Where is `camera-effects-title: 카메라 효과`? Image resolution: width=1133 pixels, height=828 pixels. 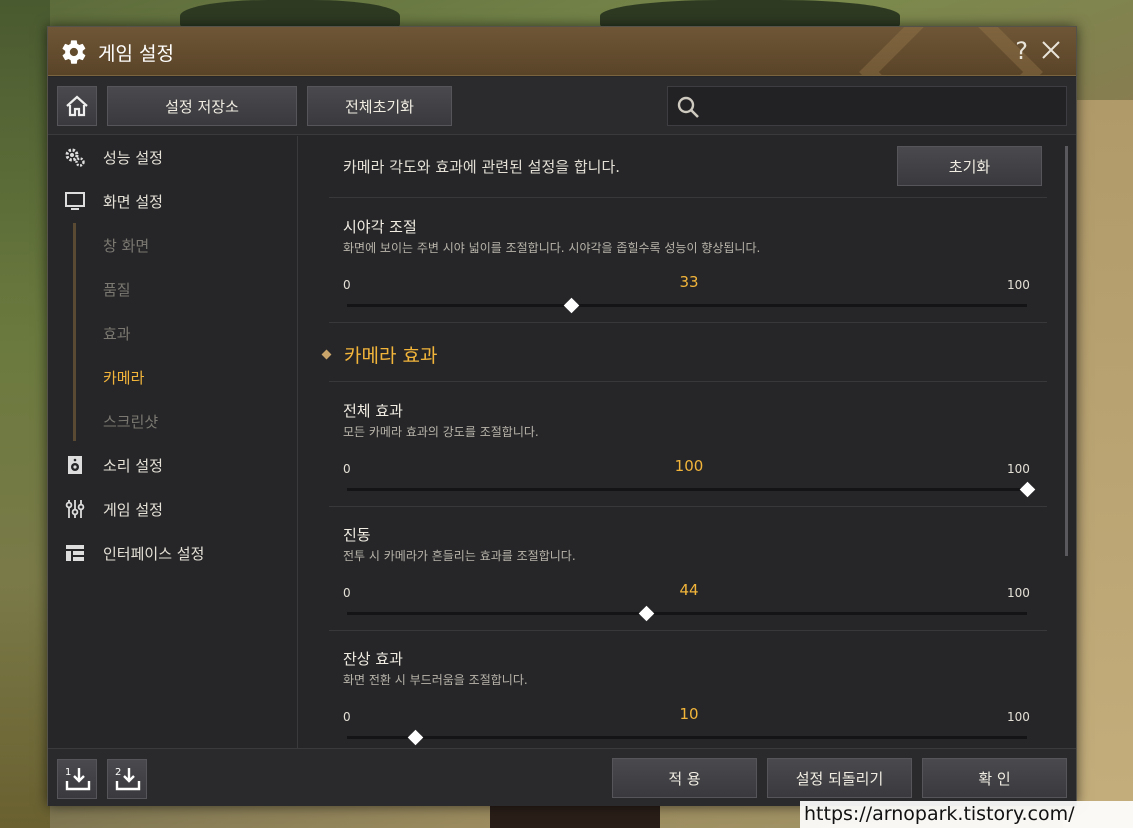
camera-effects-title: 카메라 효과 is located at coordinates (391, 356).